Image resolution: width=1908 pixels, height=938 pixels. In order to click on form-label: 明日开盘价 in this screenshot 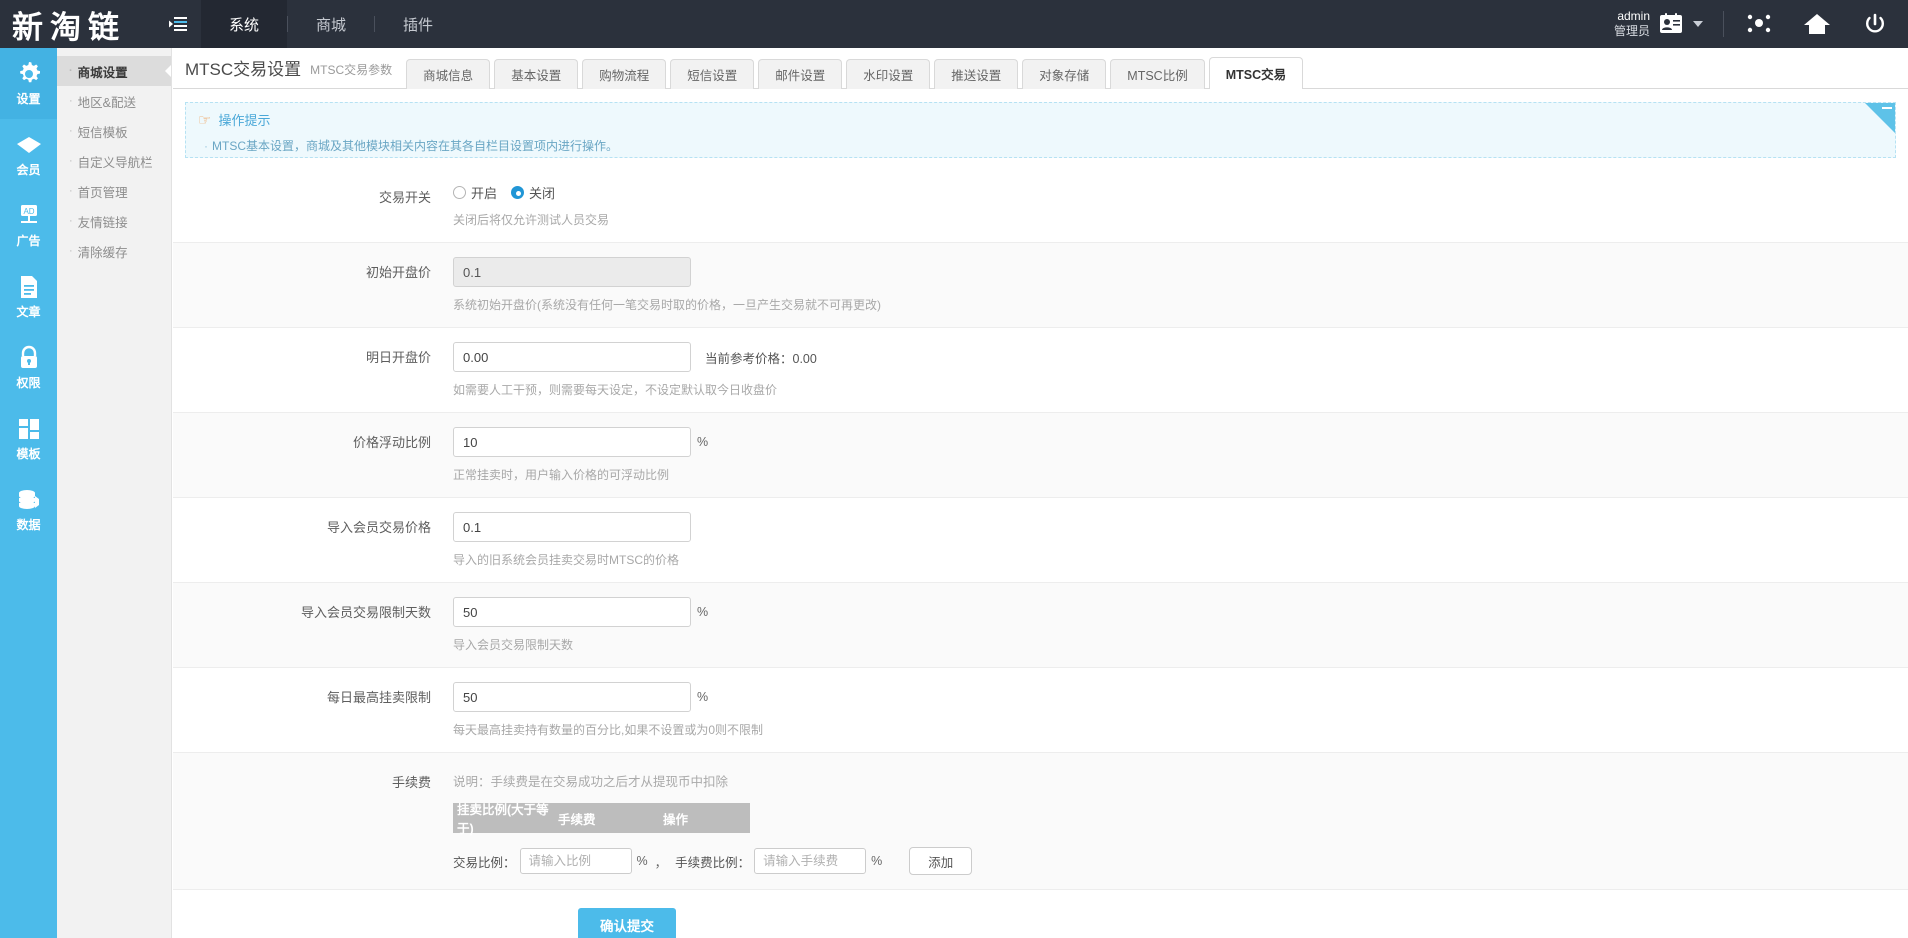, I will do `click(398, 357)`.